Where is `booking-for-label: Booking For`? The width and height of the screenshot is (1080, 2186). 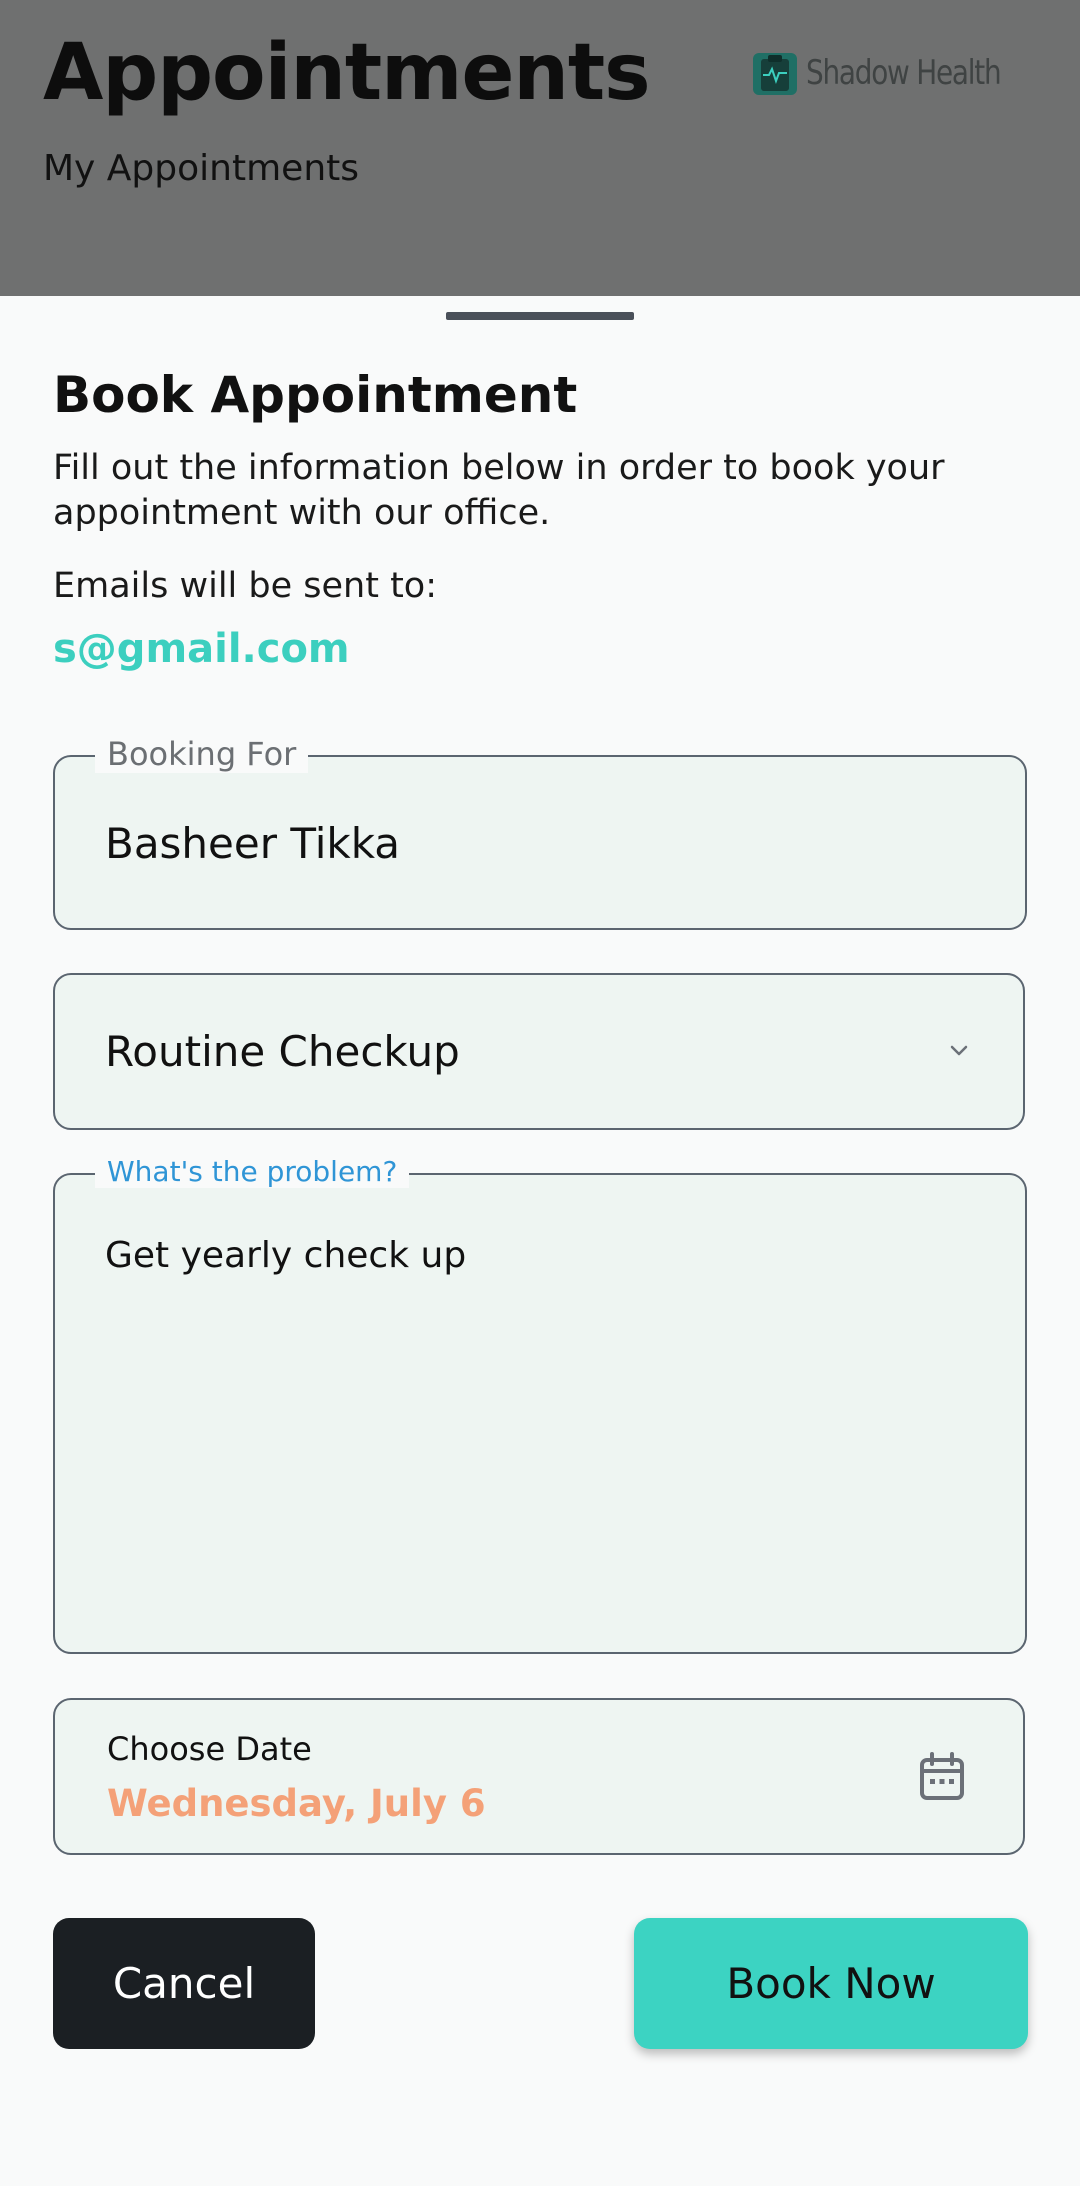 booking-for-label: Booking For is located at coordinates (202, 754).